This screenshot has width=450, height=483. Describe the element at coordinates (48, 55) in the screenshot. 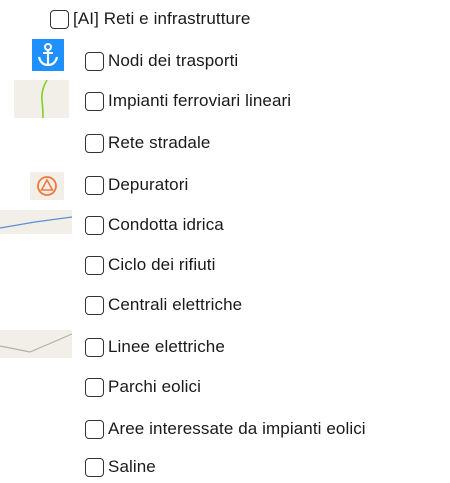

I see `anchor-icon` at that location.